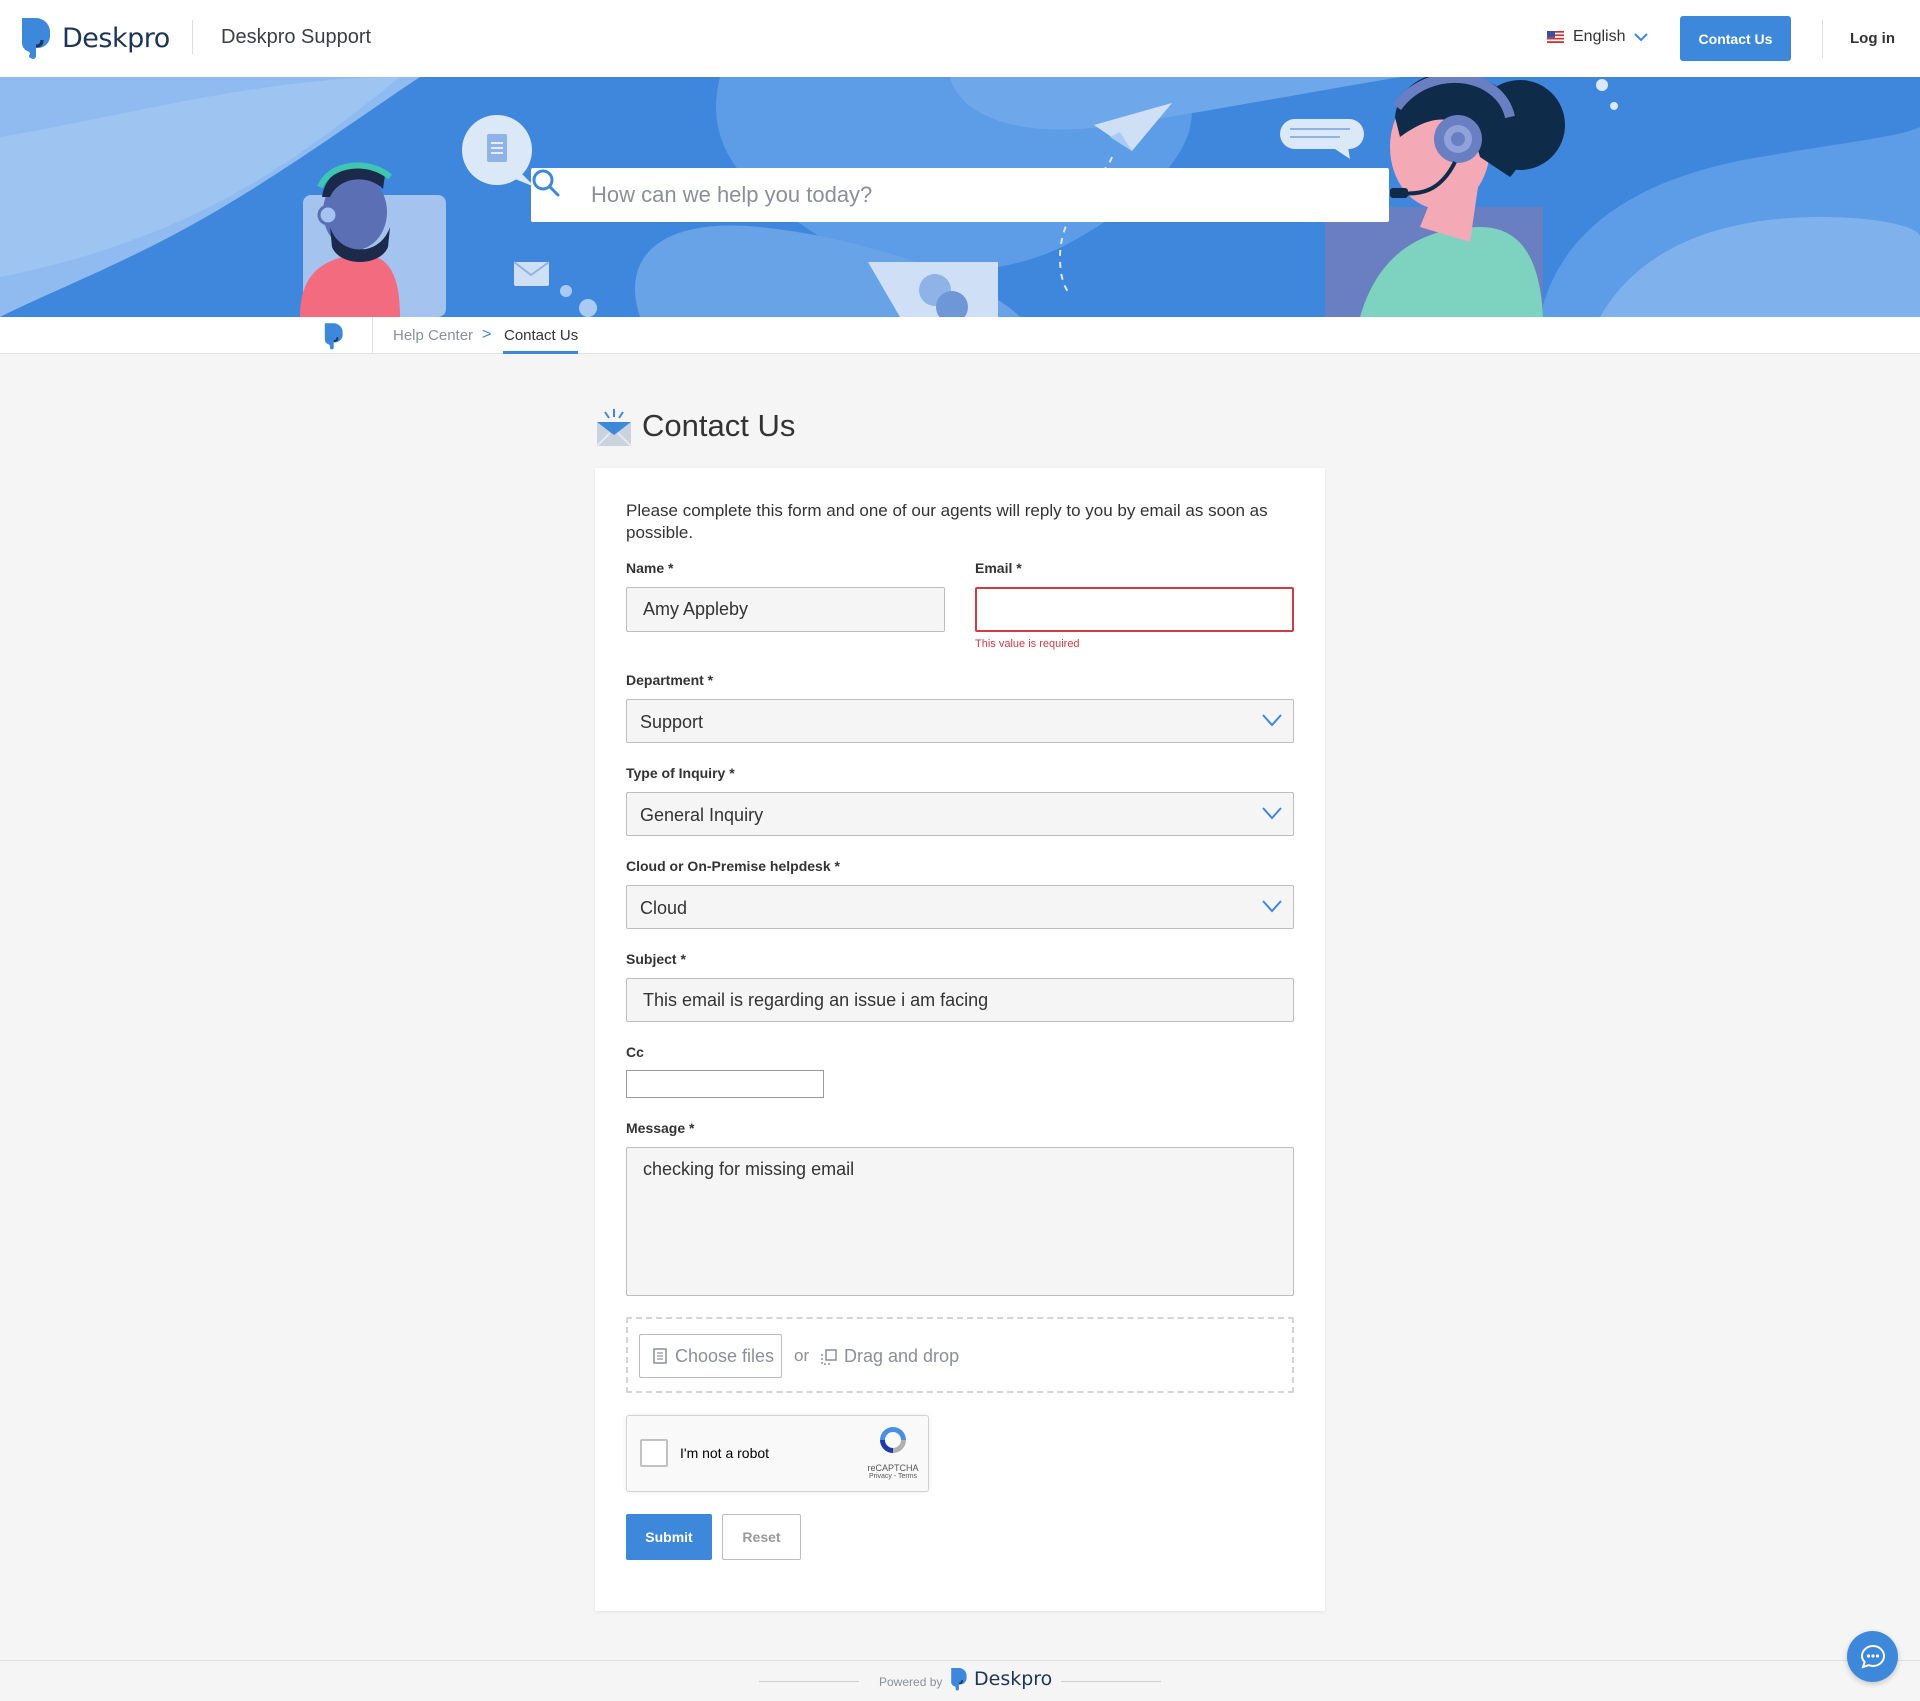  What do you see at coordinates (672, 722) in the screenshot?
I see `department-value: Support` at bounding box center [672, 722].